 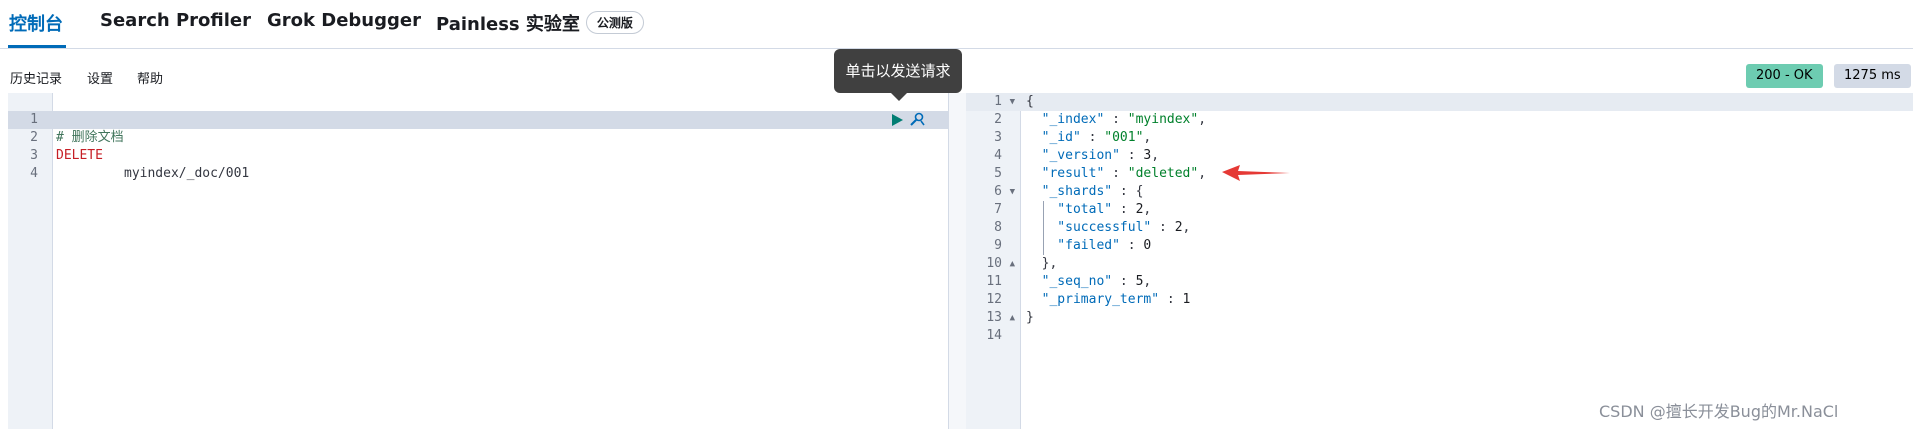 I want to click on tab-console: 控制台, so click(x=36, y=23).